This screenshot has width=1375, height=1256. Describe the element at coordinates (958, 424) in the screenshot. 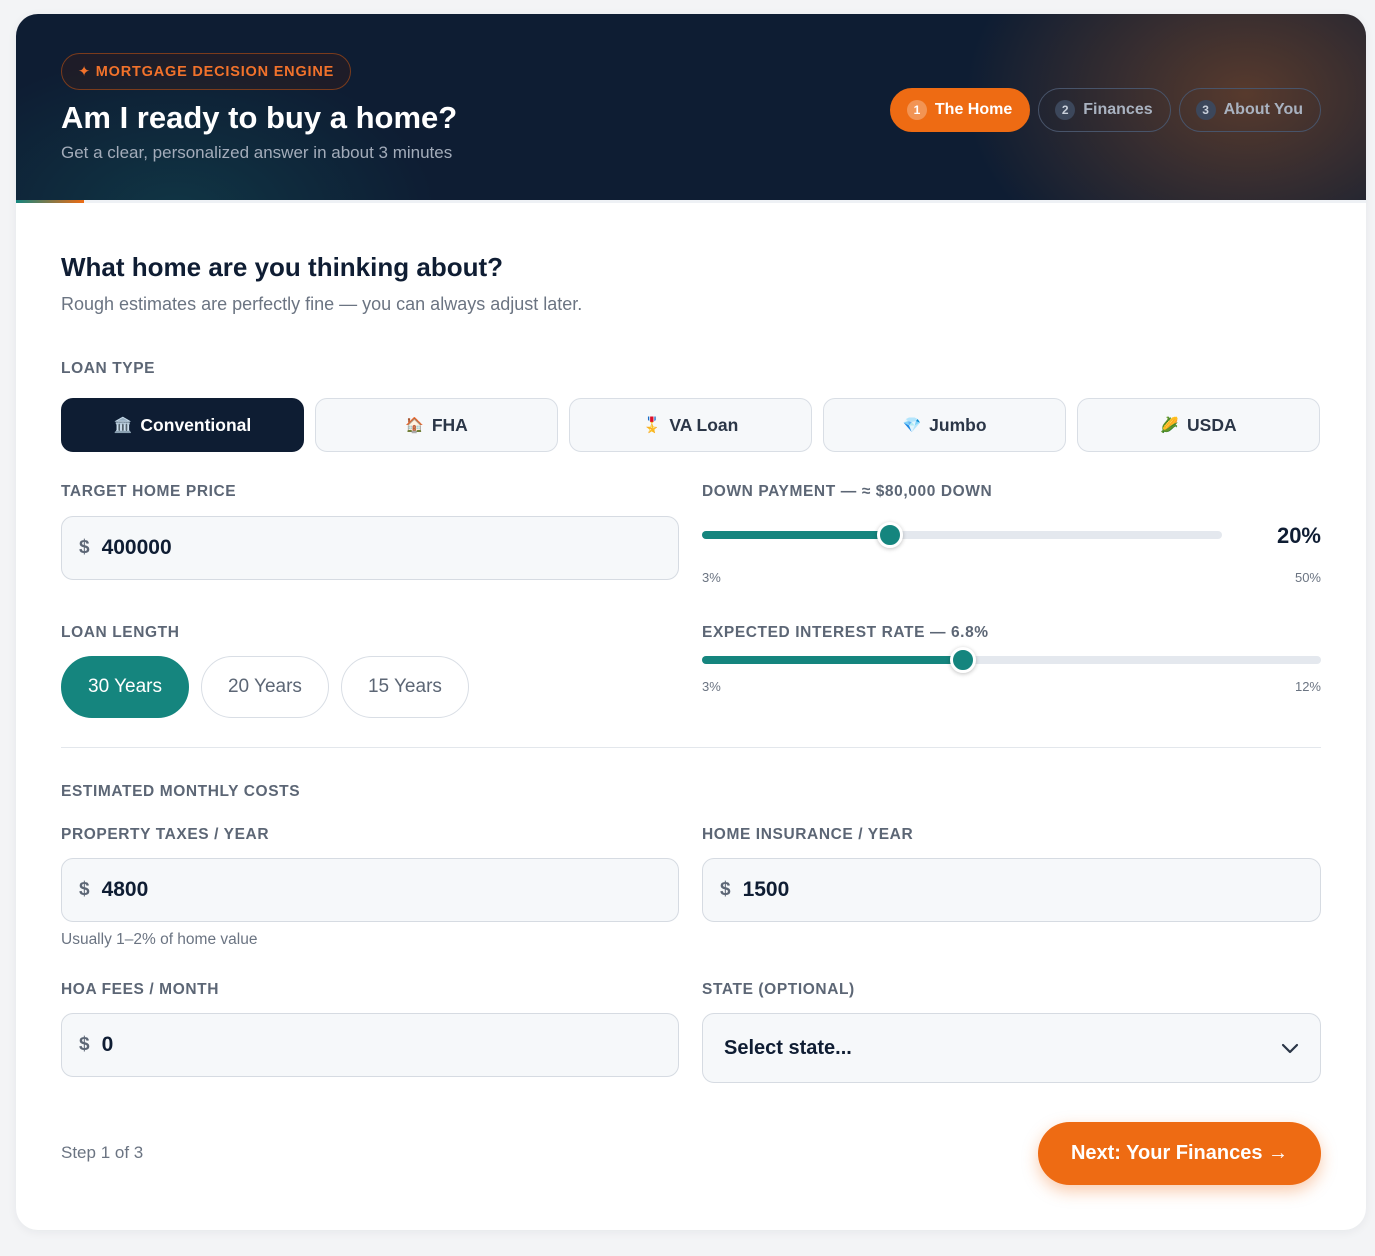

I see `loan-type-label: Jumbo` at that location.